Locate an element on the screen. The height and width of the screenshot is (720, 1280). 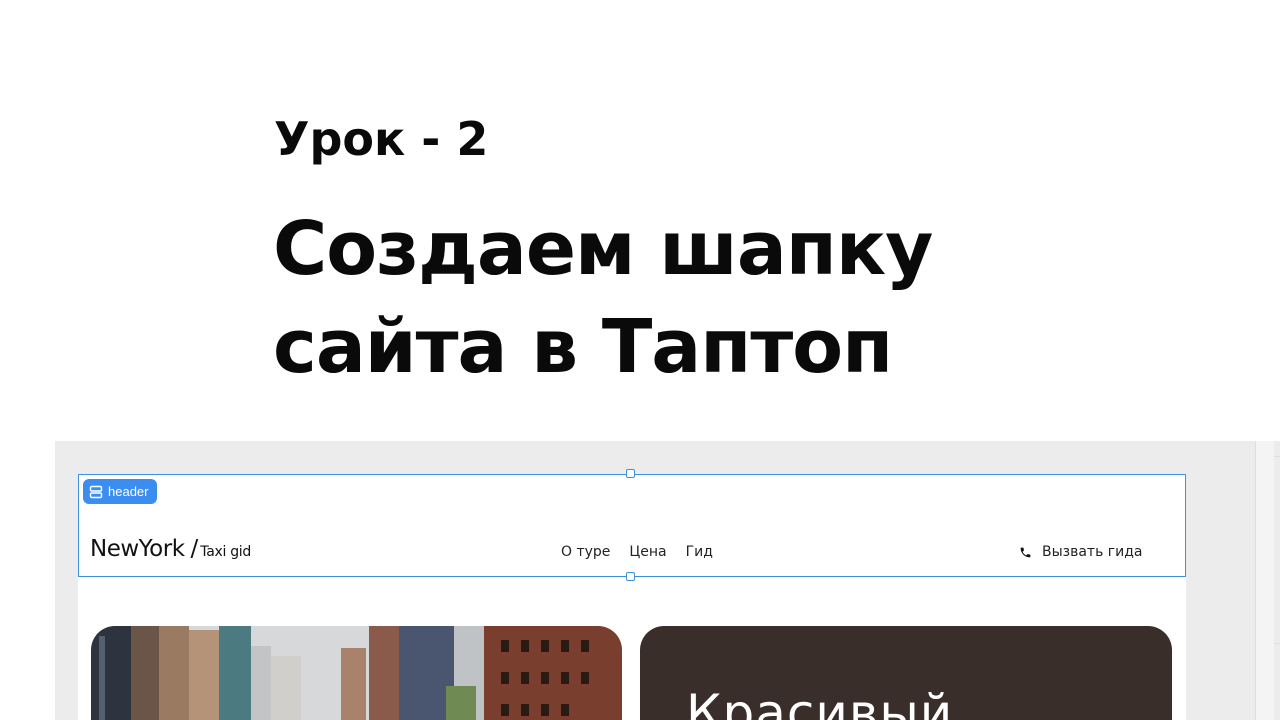
call-guide-label: Вызвать гида is located at coordinates (1092, 552).